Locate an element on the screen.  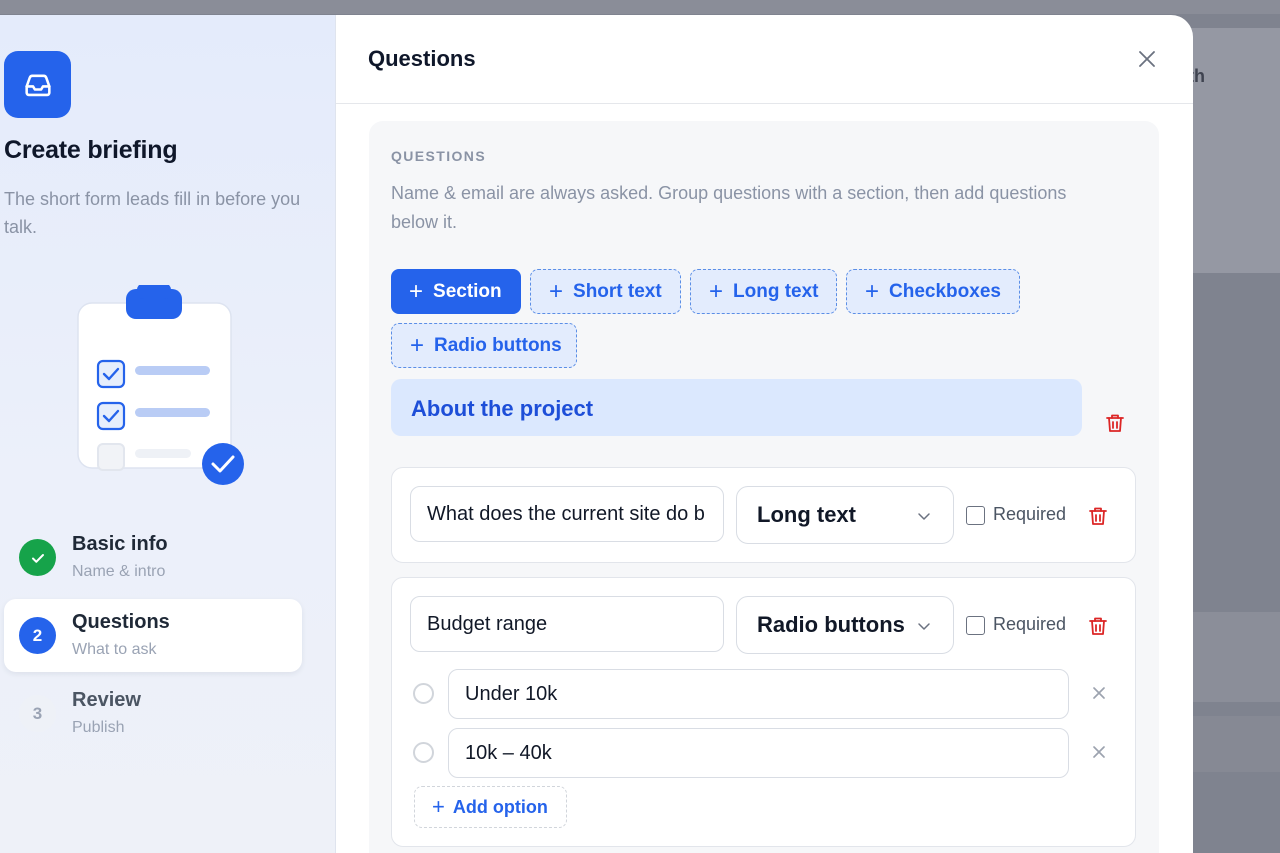
step-questions: 2 Questions What to ask is located at coordinates (153, 635).